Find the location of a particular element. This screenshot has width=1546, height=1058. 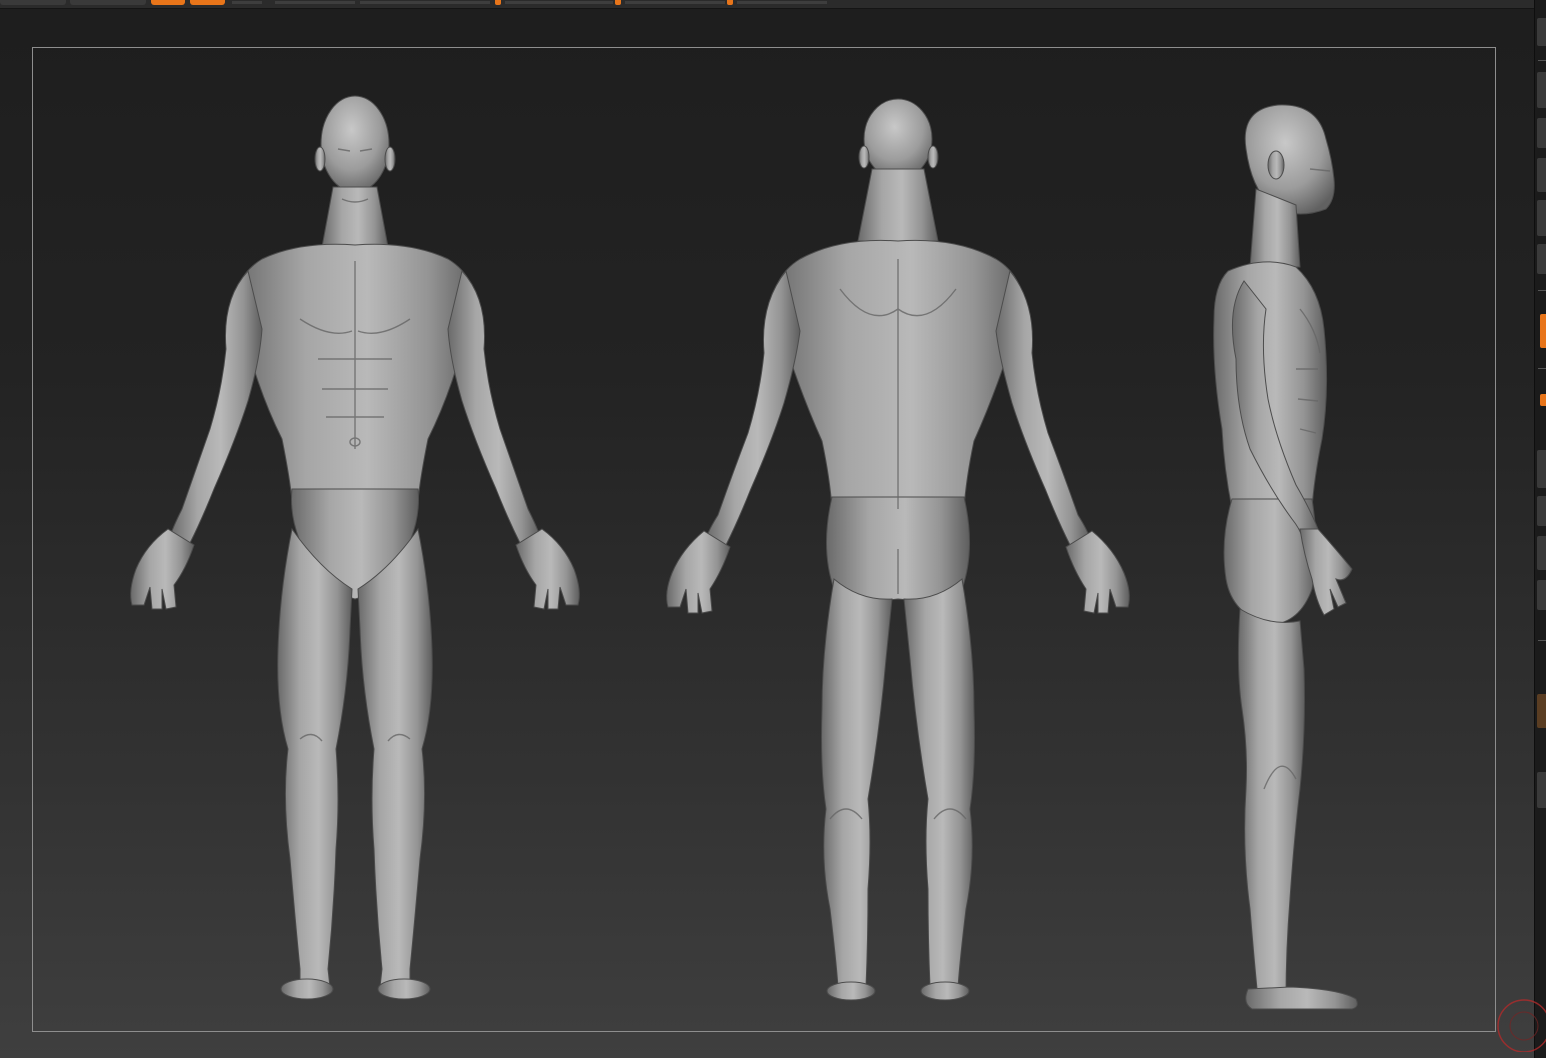

side-view-figure is located at coordinates (1285, 557).